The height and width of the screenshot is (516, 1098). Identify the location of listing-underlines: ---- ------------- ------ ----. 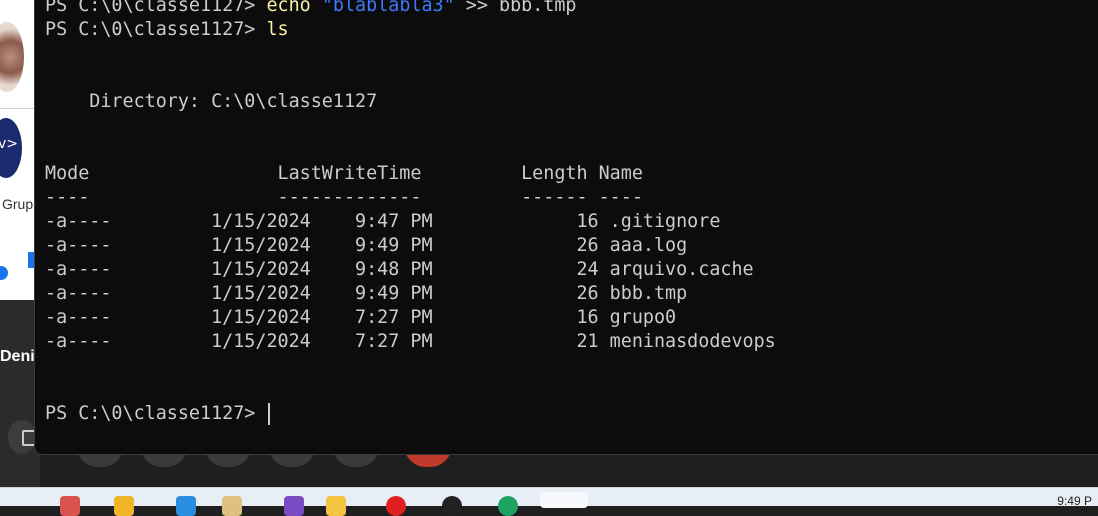
(344, 197).